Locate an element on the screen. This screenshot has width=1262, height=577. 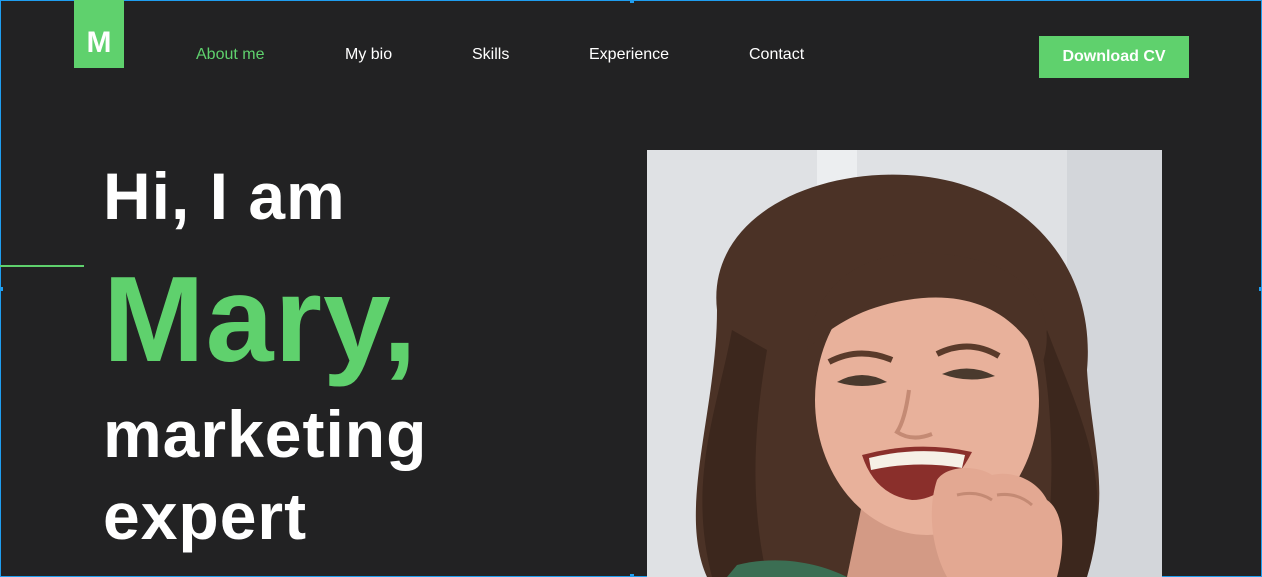
resize-handle-left is located at coordinates (1, 289).